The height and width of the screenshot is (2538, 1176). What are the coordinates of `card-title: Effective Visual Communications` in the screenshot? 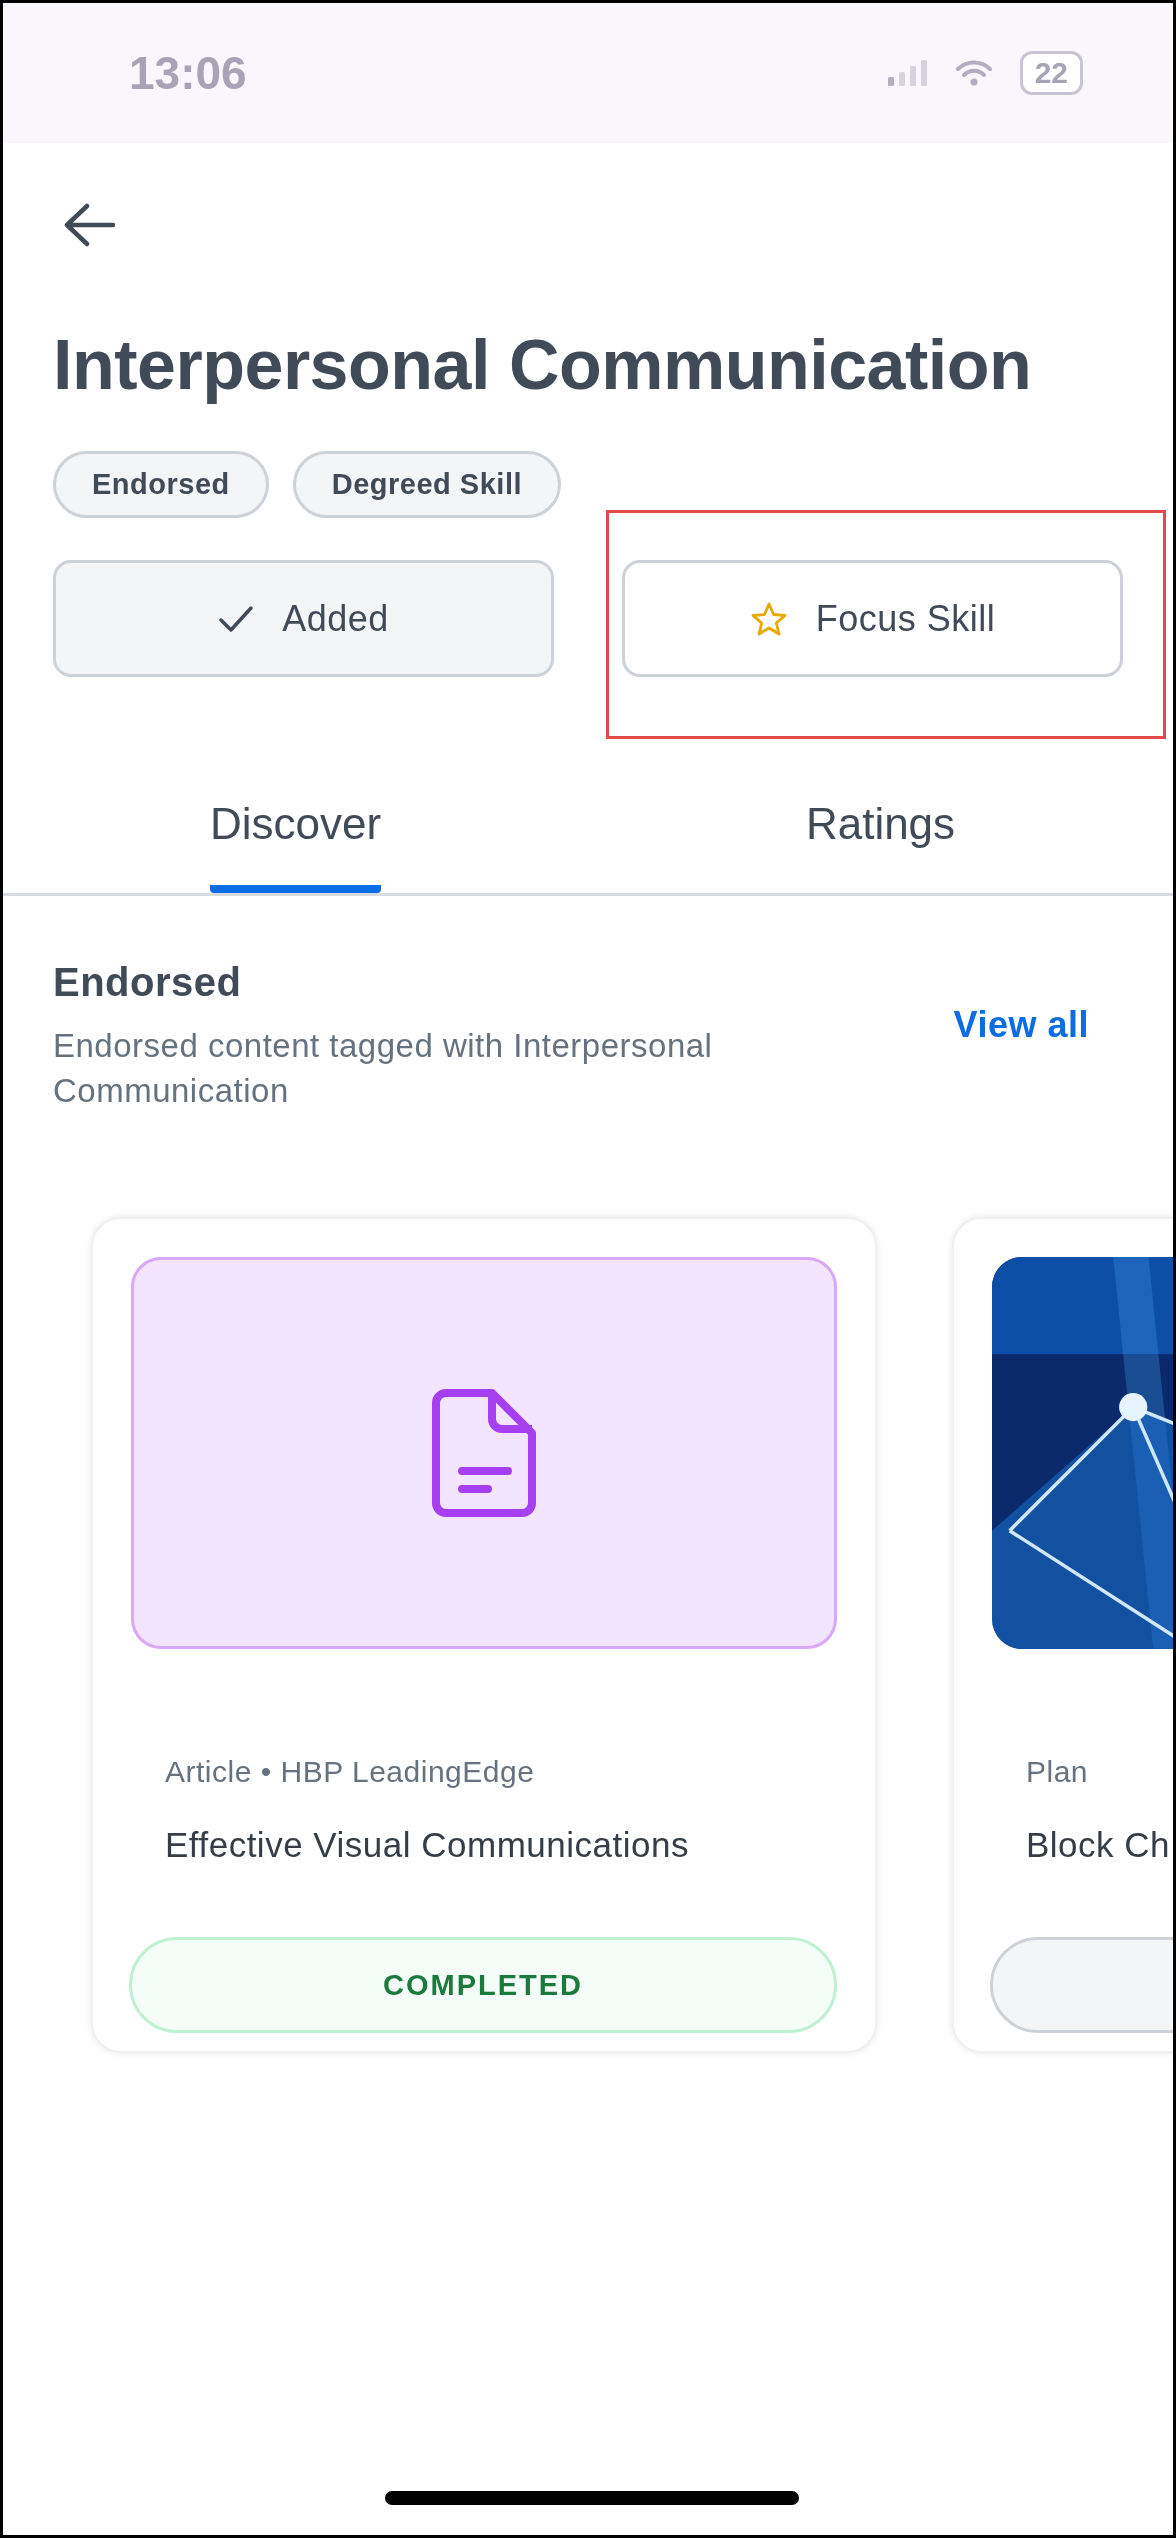 It's located at (427, 1845).